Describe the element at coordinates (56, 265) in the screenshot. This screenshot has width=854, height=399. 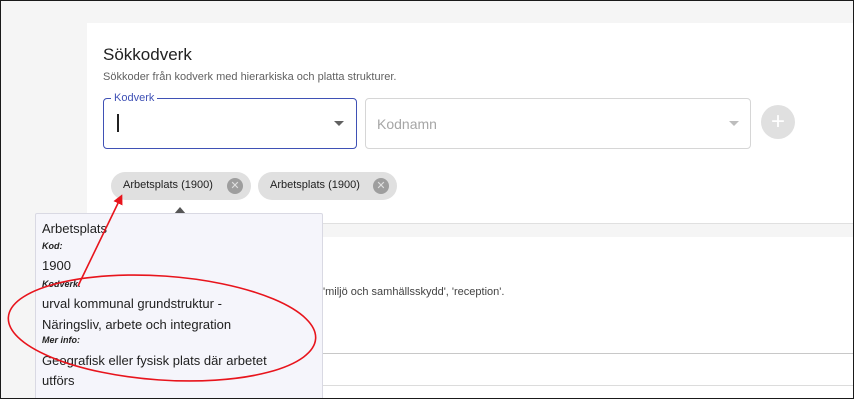
I see `tooltip-kod-value: 1900` at that location.